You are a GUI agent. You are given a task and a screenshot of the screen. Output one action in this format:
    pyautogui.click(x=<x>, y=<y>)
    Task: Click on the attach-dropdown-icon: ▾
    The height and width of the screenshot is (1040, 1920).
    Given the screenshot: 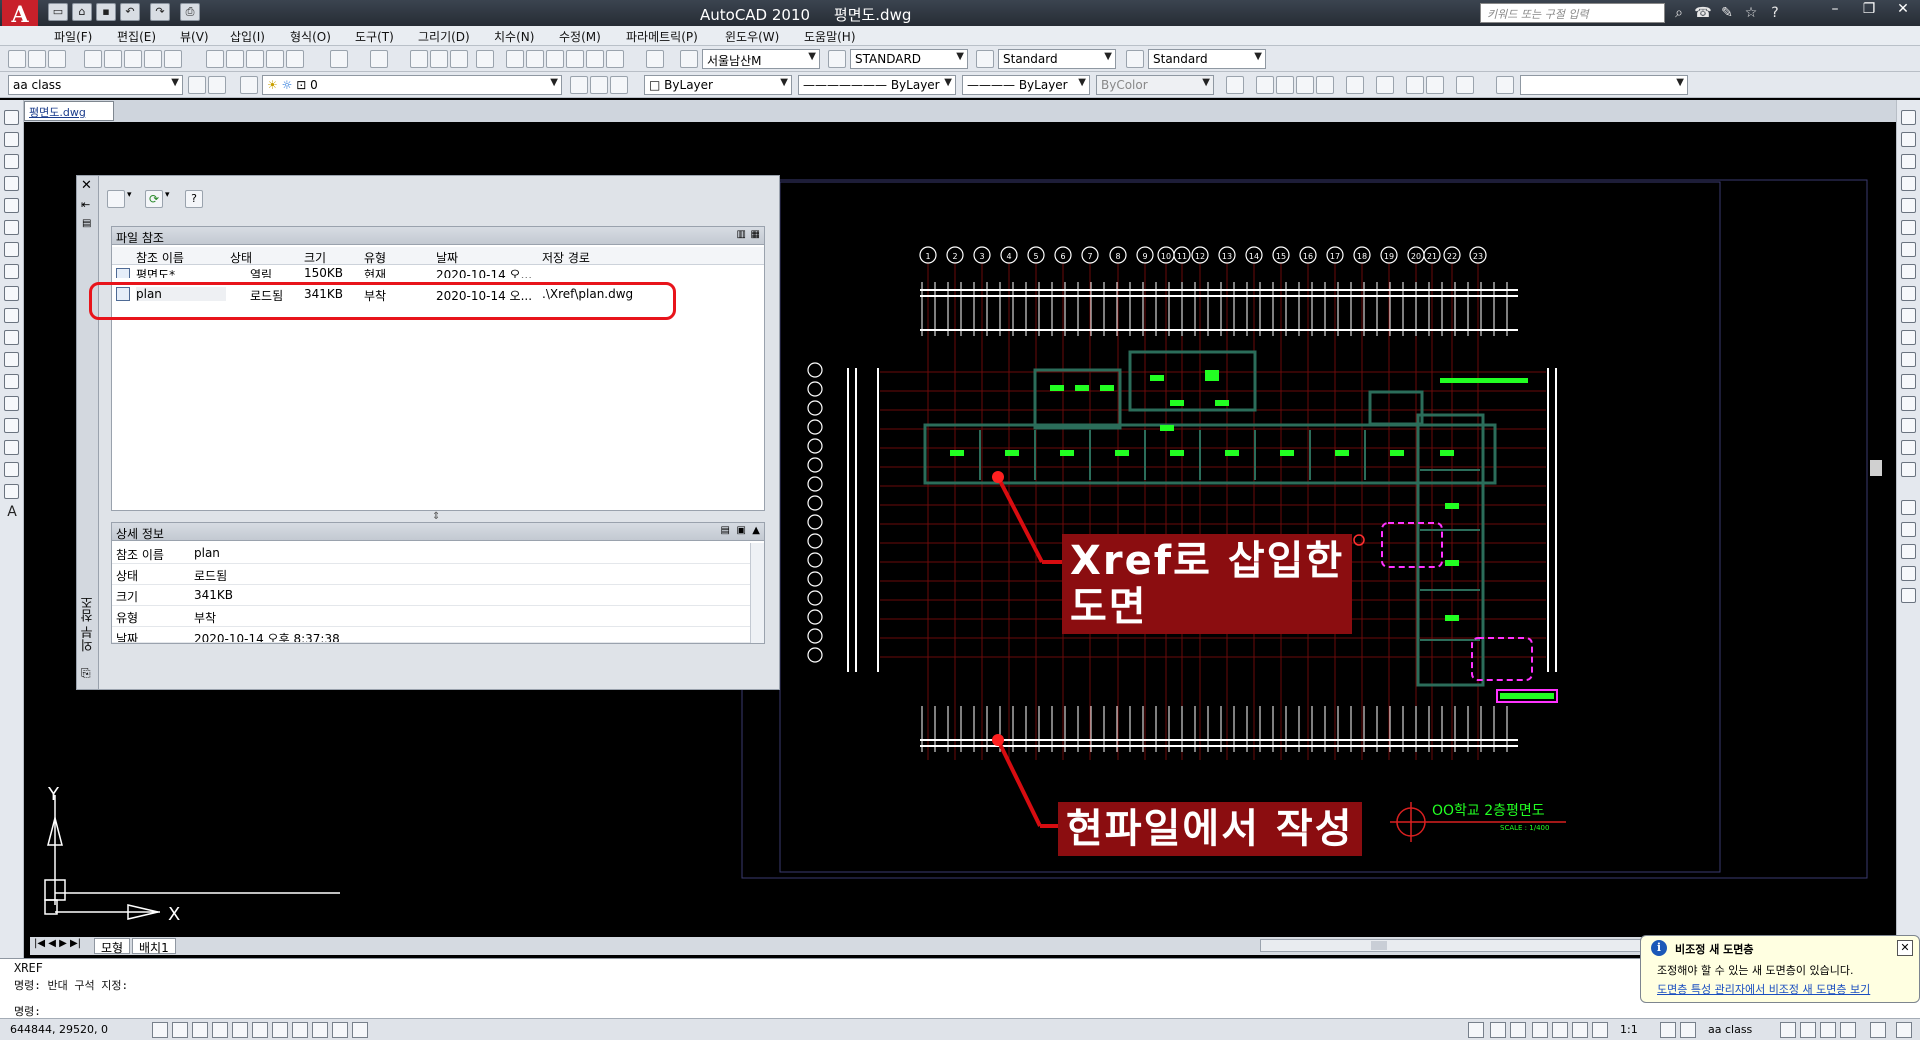 What is the action you would take?
    pyautogui.click(x=136, y=199)
    